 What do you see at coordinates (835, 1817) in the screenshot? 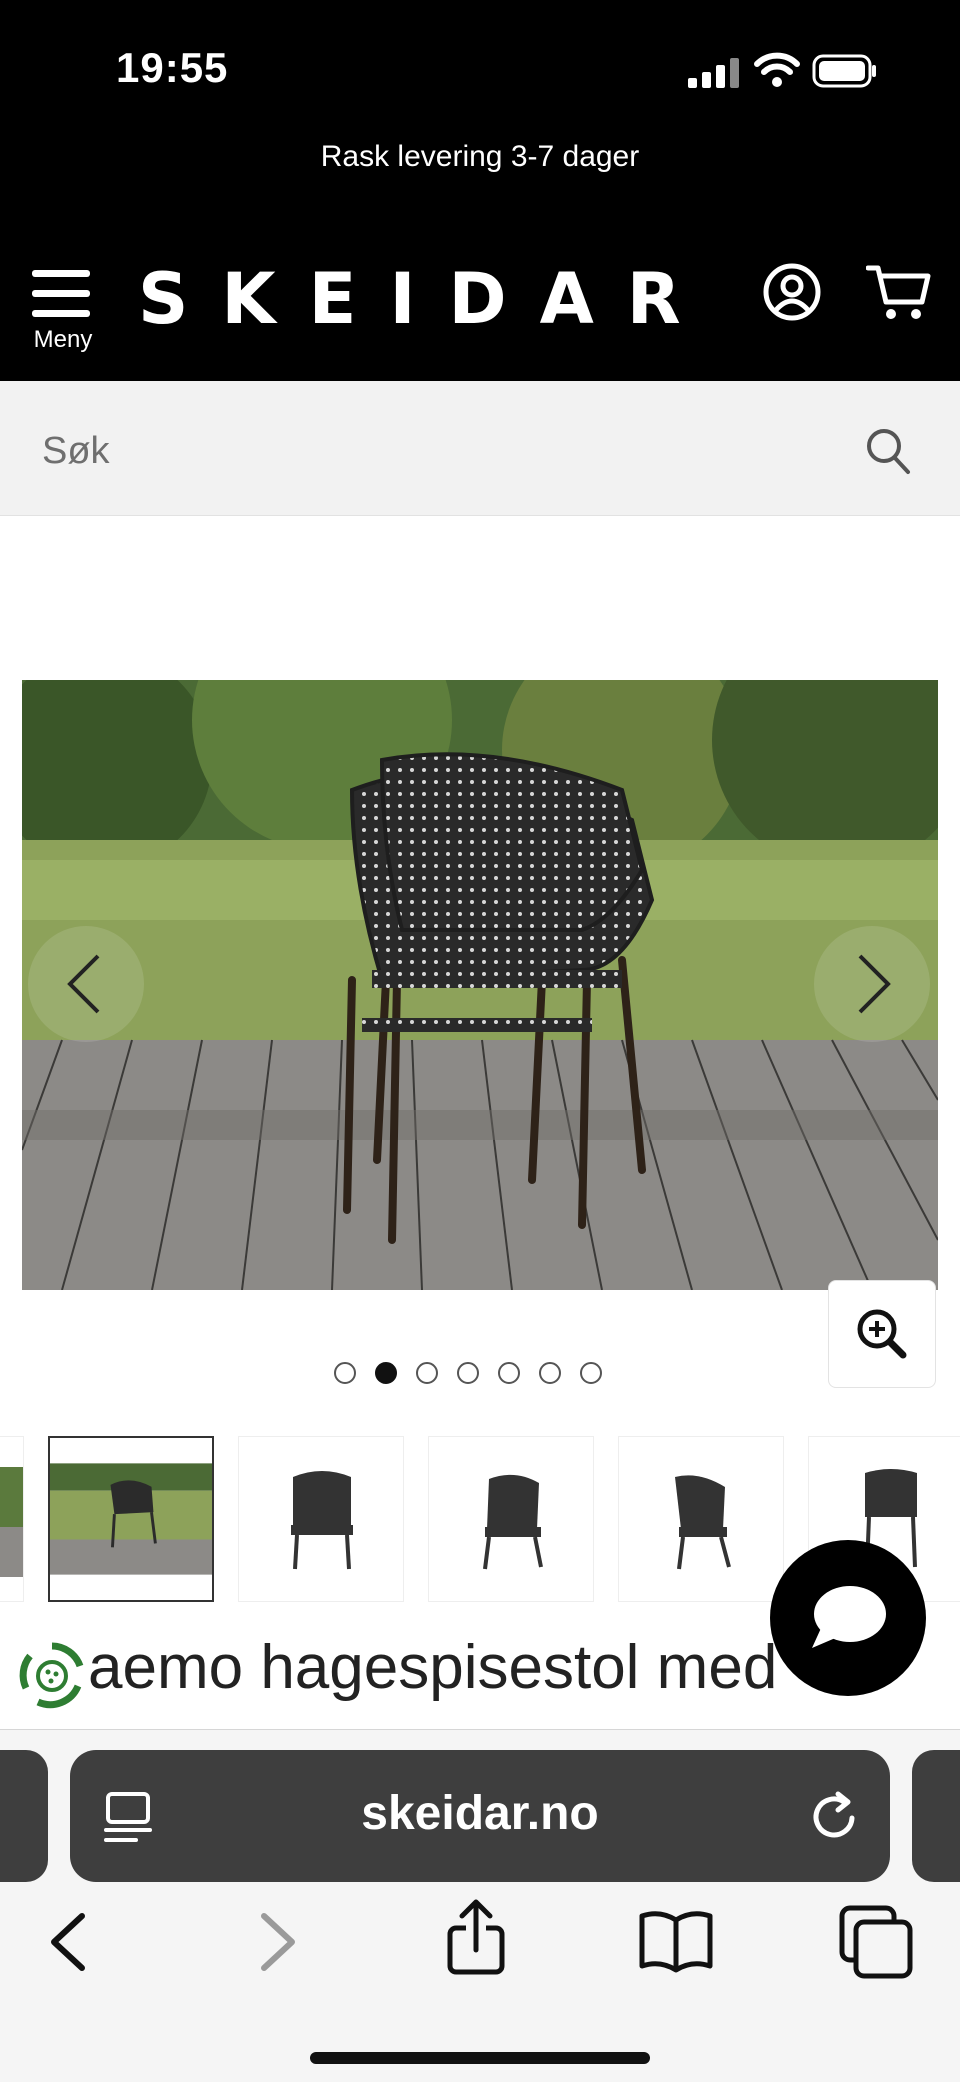
I see `reload-icon` at bounding box center [835, 1817].